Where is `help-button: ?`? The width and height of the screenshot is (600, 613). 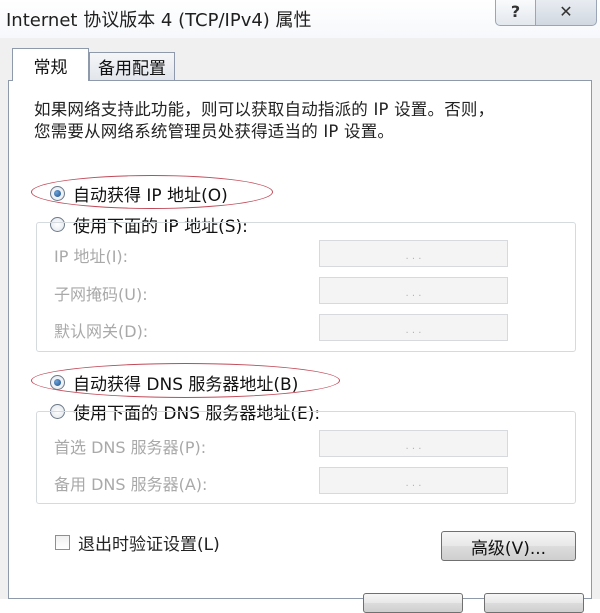 help-button: ? is located at coordinates (515, 13).